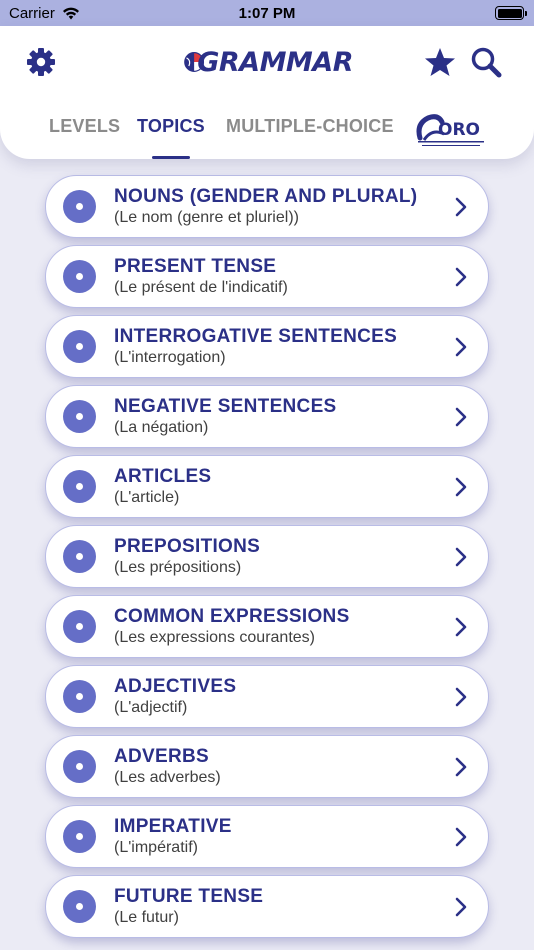 The width and height of the screenshot is (534, 950). I want to click on tab-topics: TOPICS, so click(171, 126).